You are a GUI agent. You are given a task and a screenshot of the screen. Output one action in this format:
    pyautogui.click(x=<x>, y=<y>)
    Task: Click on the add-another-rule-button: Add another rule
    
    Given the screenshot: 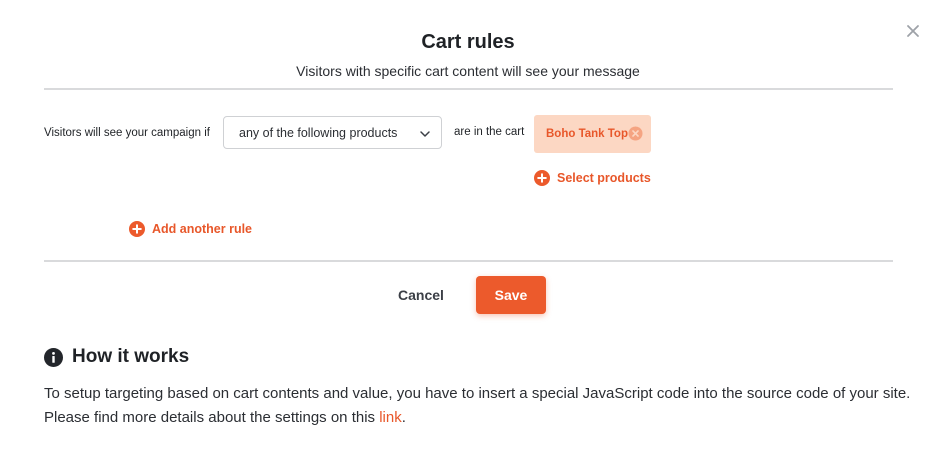 What is the action you would take?
    pyautogui.click(x=190, y=229)
    